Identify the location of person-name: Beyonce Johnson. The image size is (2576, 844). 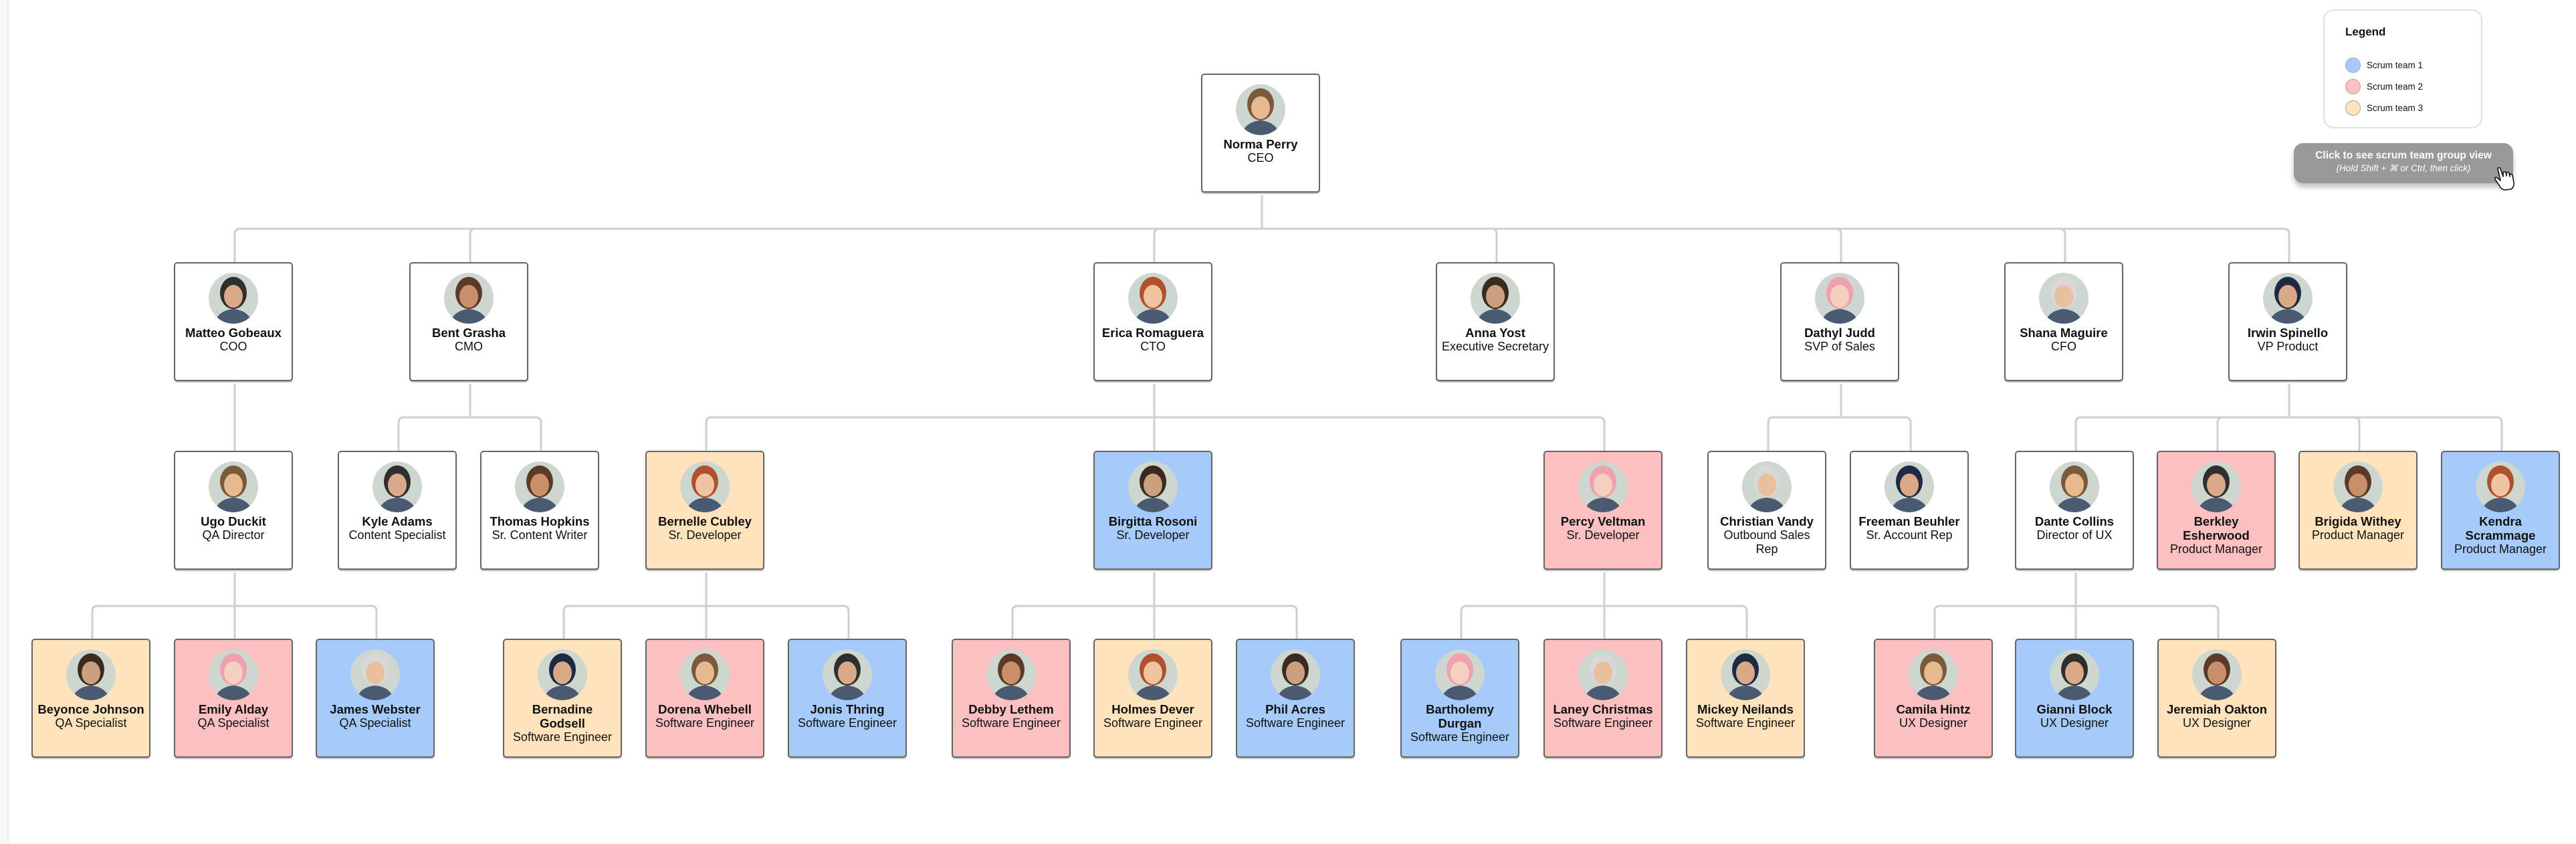
(90, 709).